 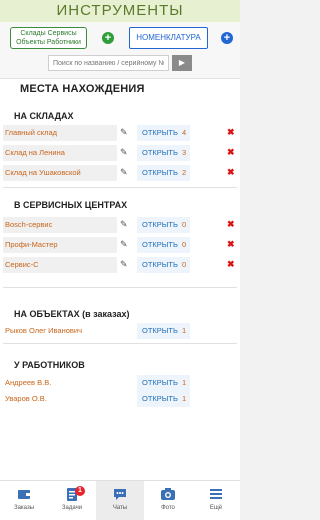 I want to click on camera-icon, so click(x=168, y=494).